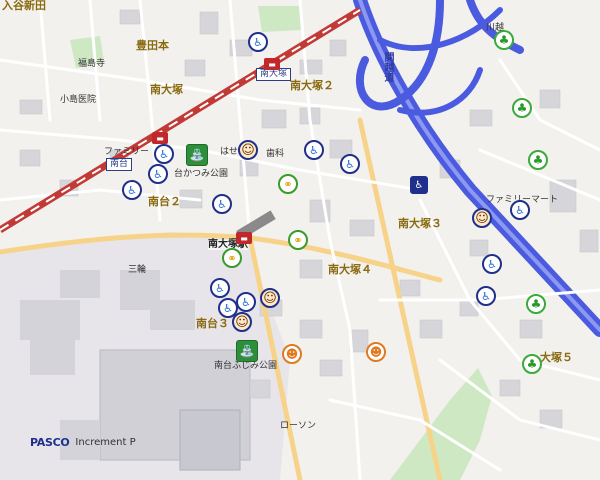 The height and width of the screenshot is (480, 600). Describe the element at coordinates (298, 426) in the screenshot. I see `poi-lawson: ローソン` at that location.